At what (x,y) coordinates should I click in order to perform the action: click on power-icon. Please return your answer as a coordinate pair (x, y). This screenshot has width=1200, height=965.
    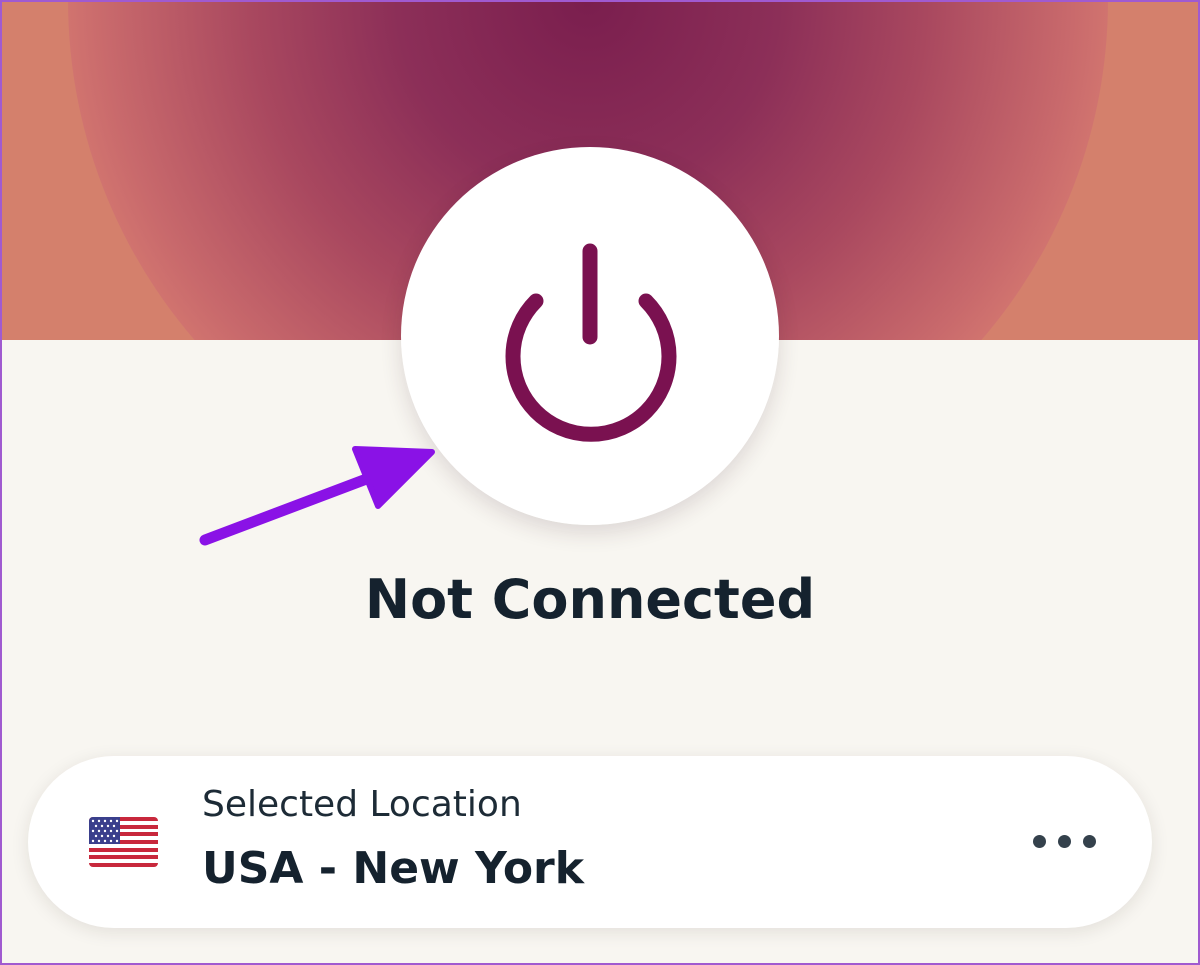
    Looking at the image, I should click on (591, 342).